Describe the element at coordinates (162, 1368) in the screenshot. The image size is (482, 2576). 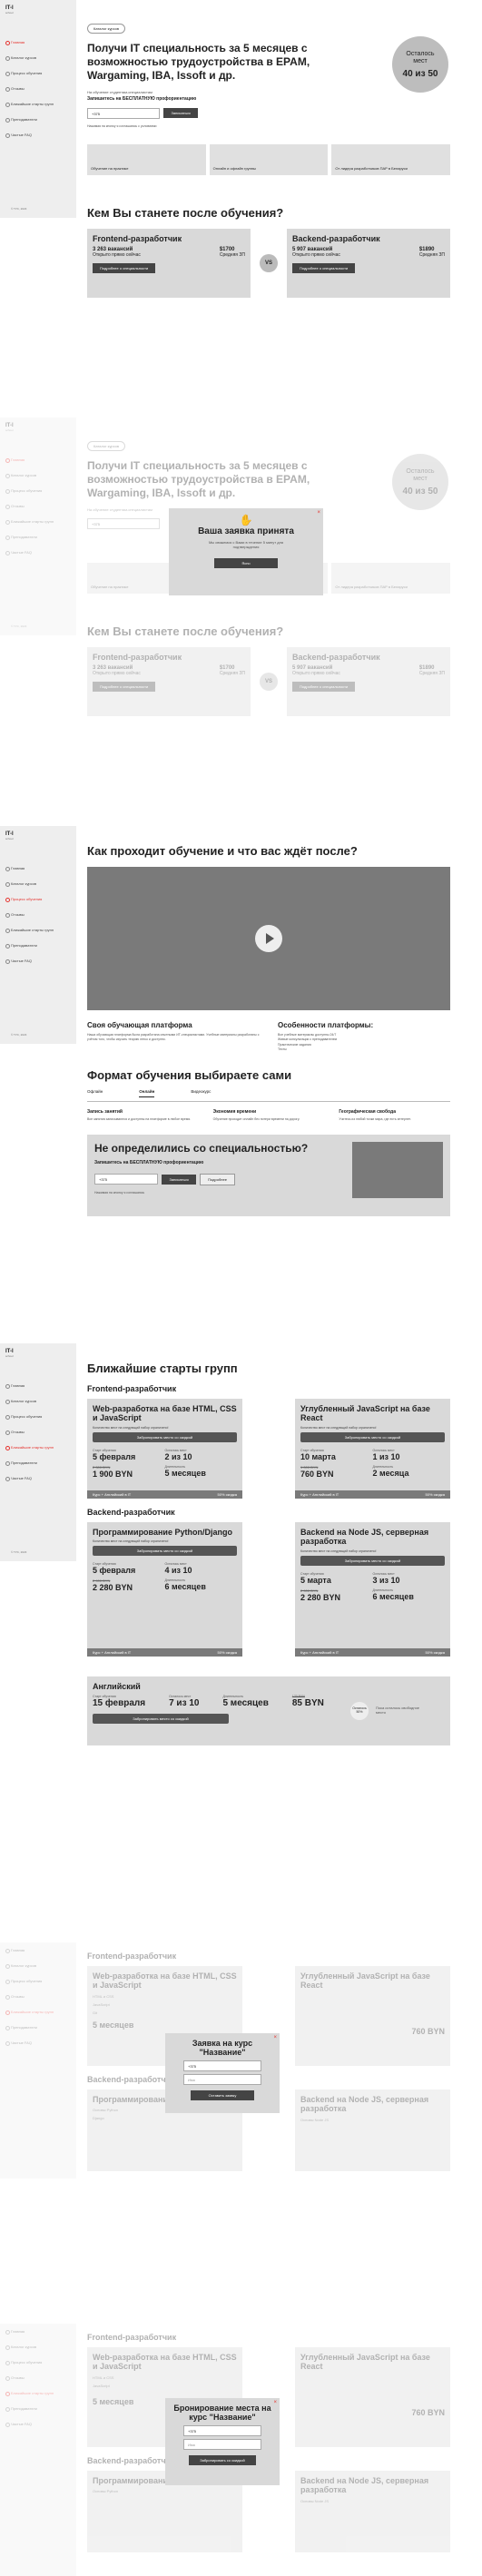
I see `starts-title: Ближайшие старты групп` at that location.